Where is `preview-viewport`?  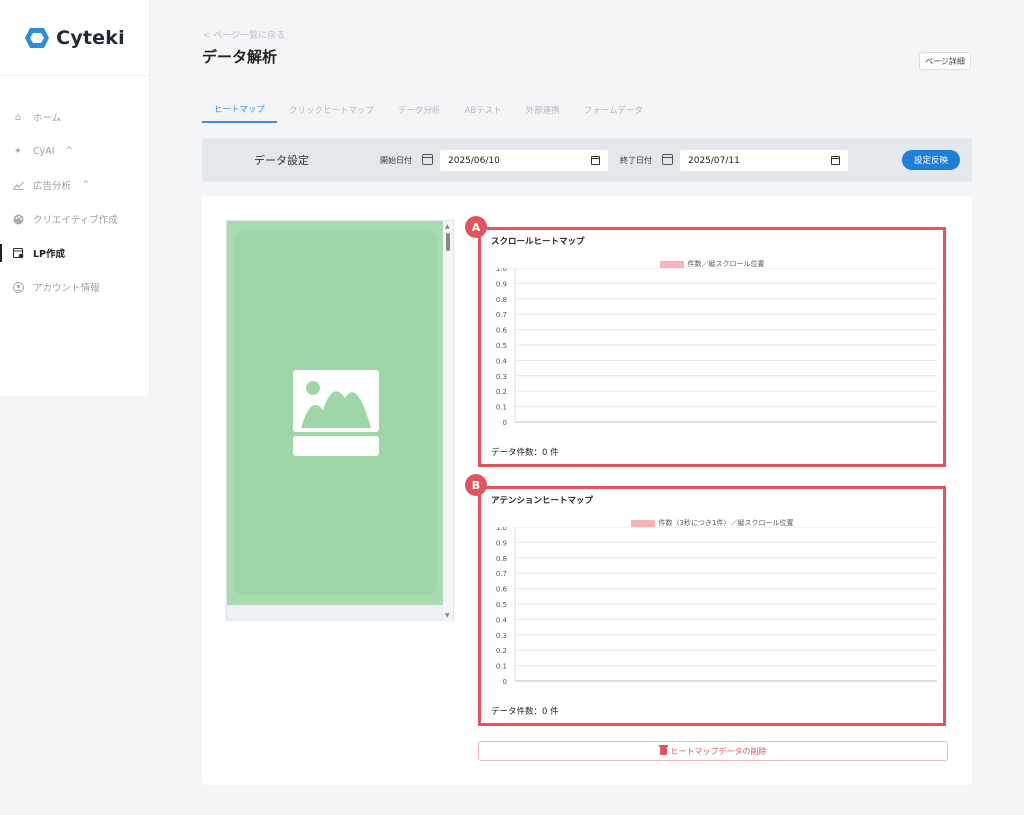 preview-viewport is located at coordinates (336, 413).